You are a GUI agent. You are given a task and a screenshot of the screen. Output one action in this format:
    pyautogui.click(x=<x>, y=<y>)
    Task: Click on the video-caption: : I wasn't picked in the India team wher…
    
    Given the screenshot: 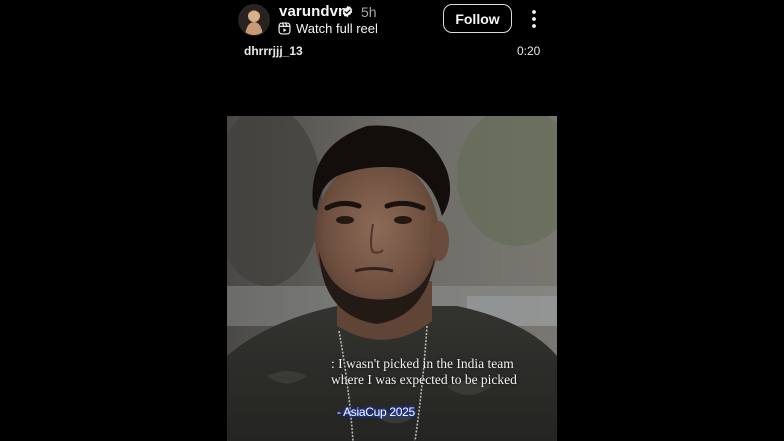 What is the action you would take?
    pyautogui.click(x=442, y=372)
    